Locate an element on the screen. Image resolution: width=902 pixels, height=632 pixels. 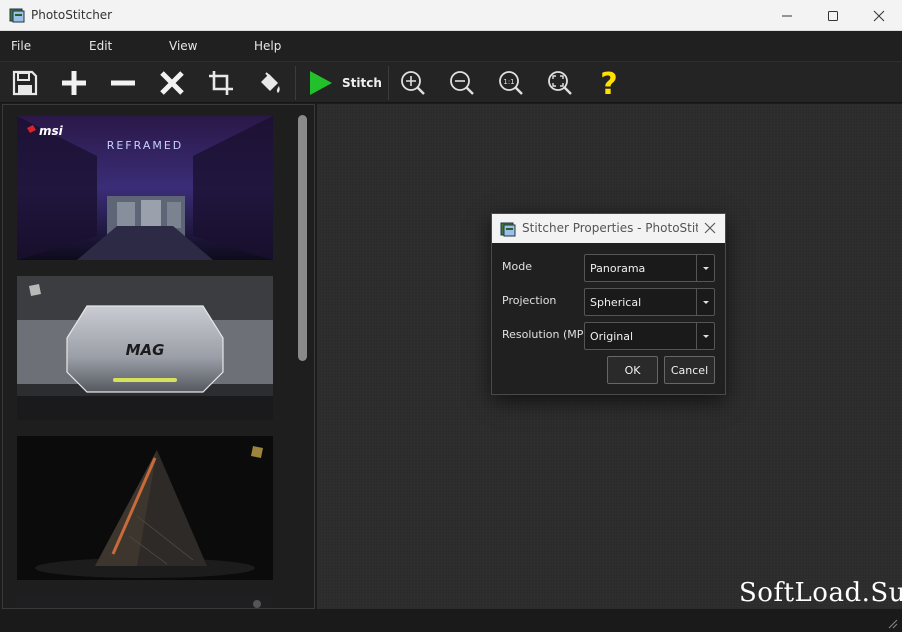
stitch-label: Stitch is located at coordinates (362, 83).